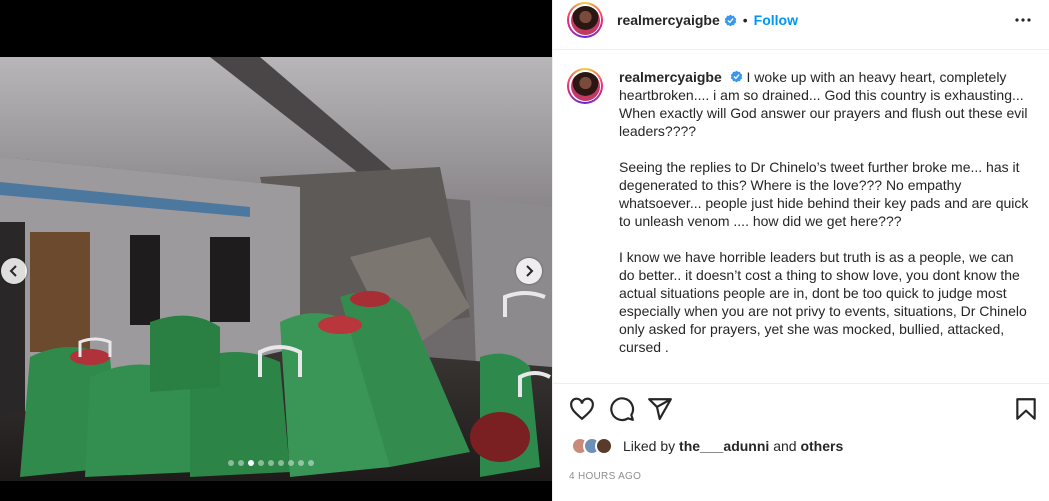 This screenshot has width=1049, height=501. Describe the element at coordinates (1026, 409) in the screenshot. I see `bookmark-icon` at that location.